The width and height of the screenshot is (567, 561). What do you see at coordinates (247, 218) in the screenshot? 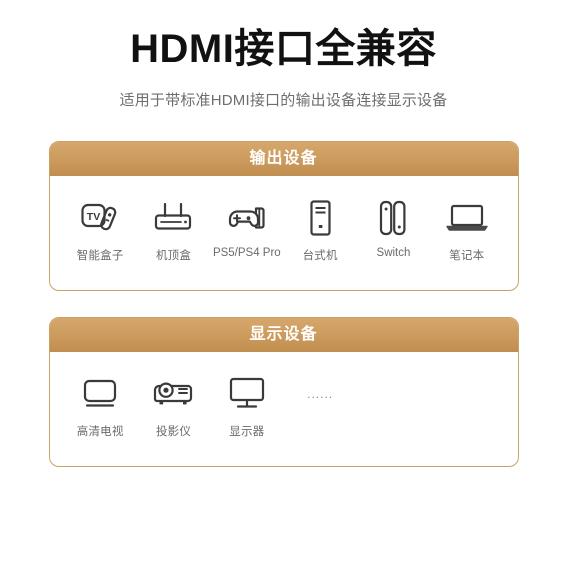
I see `gamepad-icon` at bounding box center [247, 218].